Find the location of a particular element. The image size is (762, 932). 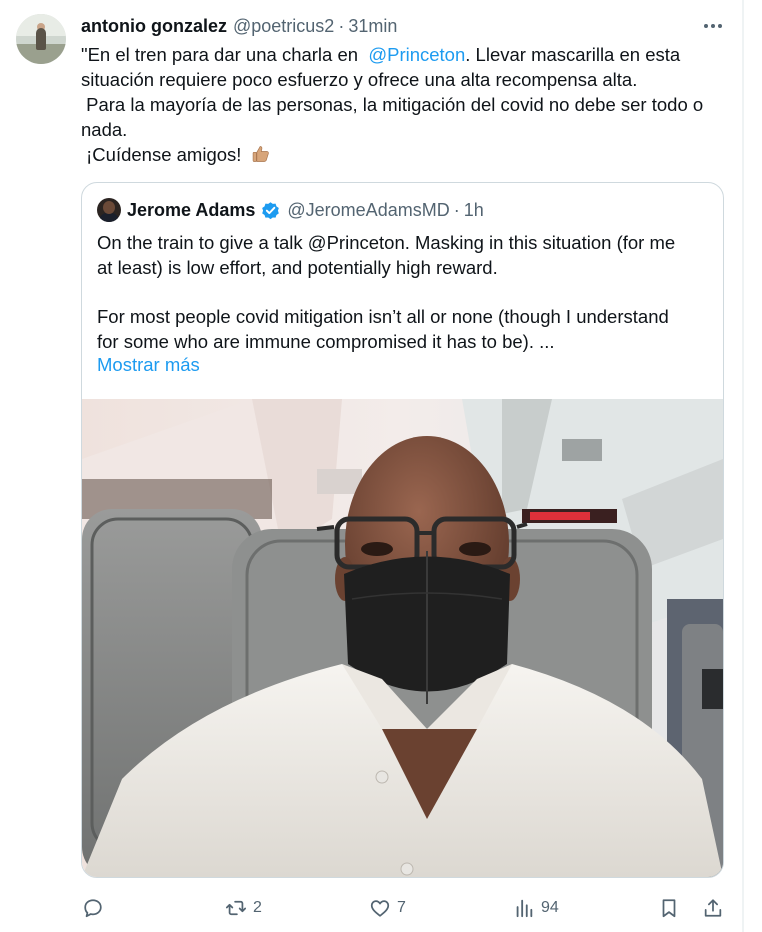

more-options-button is located at coordinates (713, 26).